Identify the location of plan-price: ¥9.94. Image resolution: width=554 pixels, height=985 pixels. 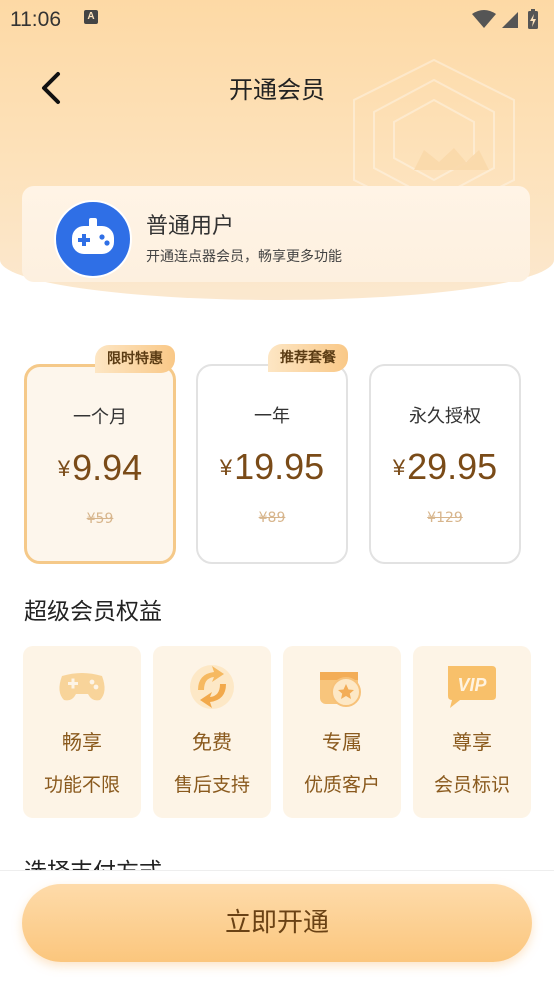
(100, 468).